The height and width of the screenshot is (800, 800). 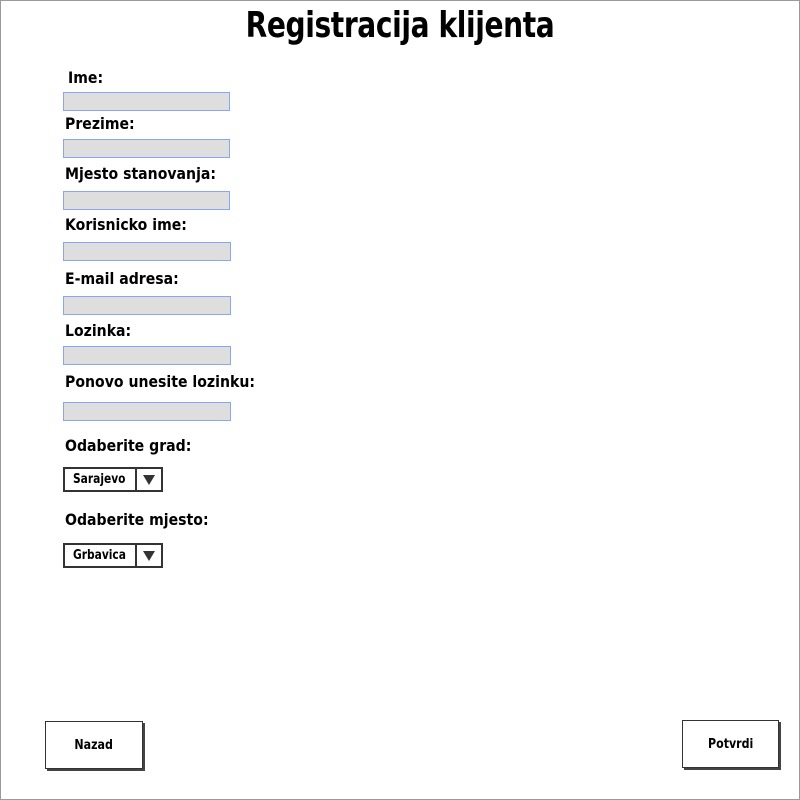 I want to click on password-label: Lozinka:, so click(x=98, y=330).